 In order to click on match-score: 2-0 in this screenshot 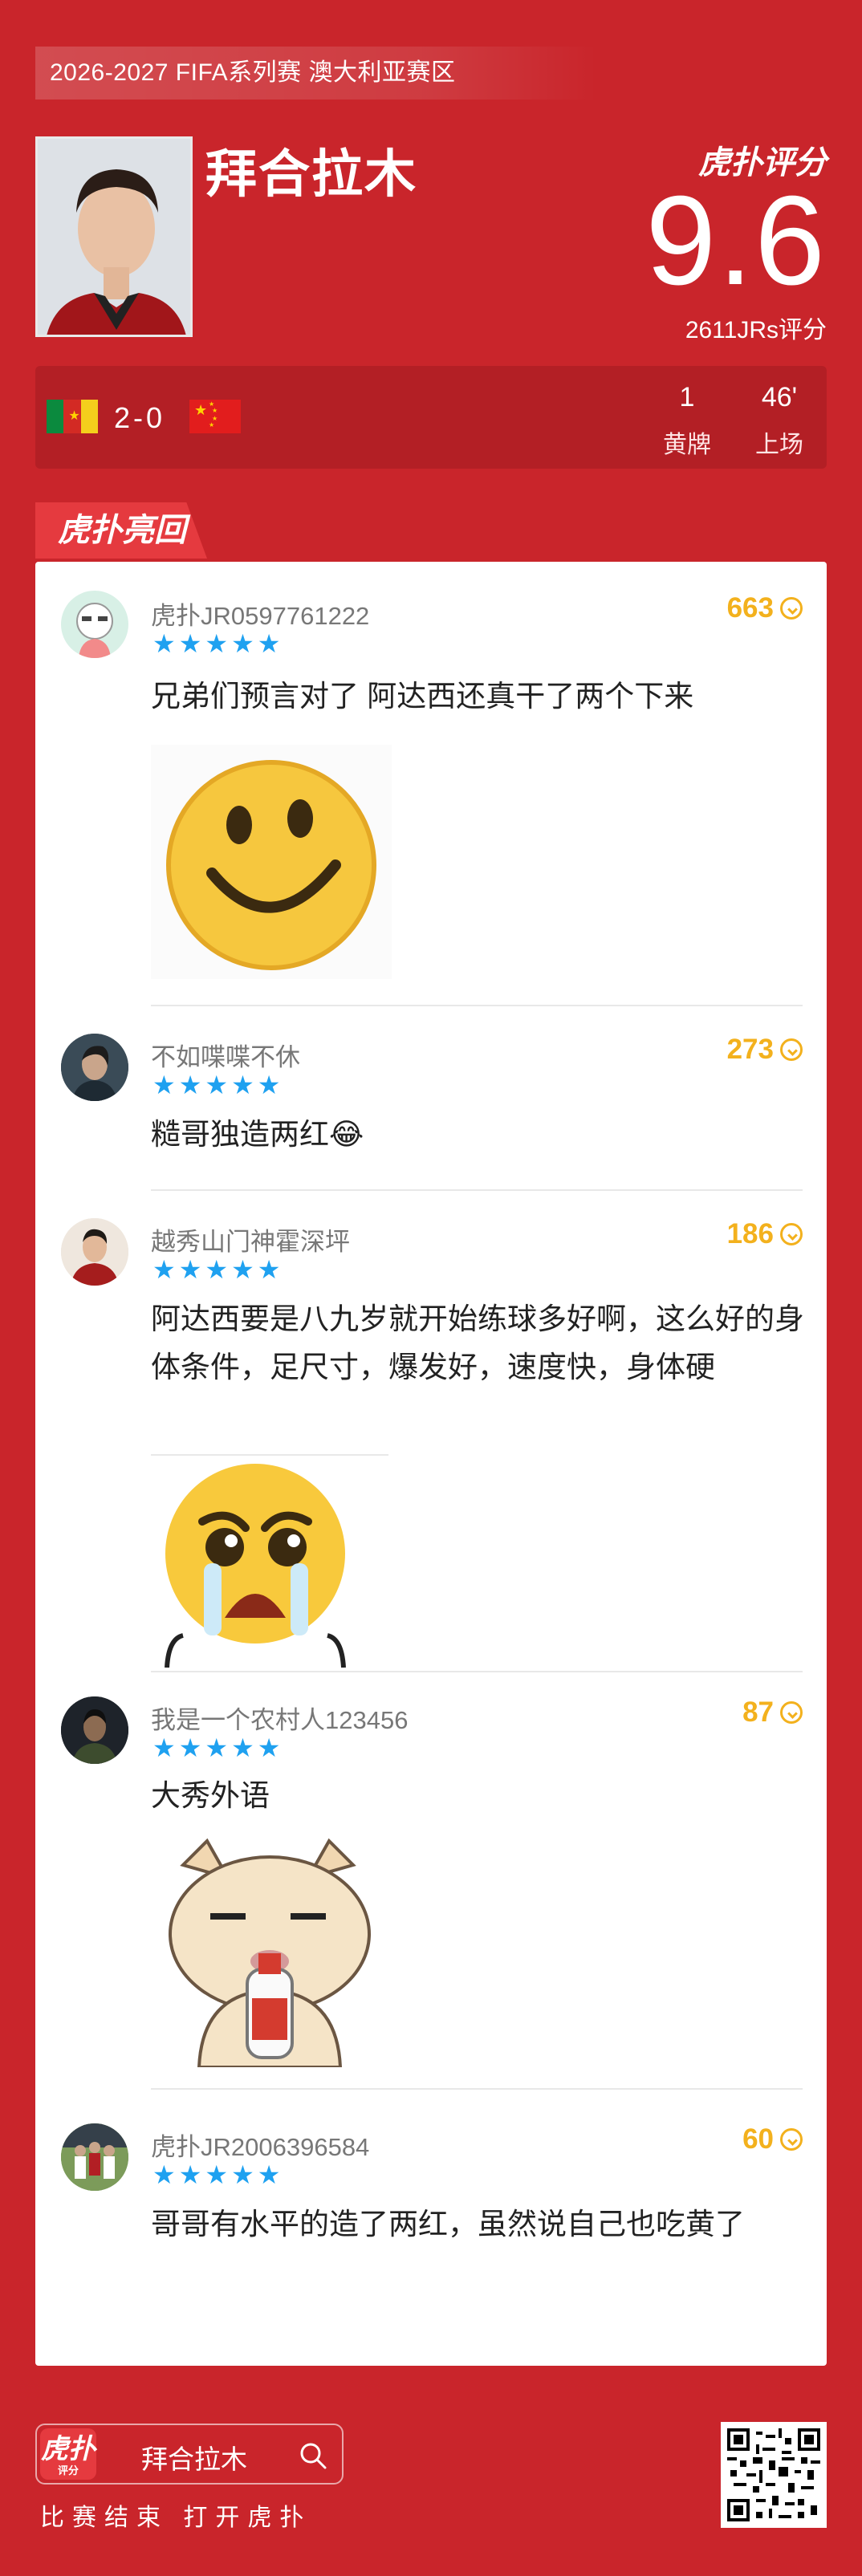, I will do `click(140, 418)`.